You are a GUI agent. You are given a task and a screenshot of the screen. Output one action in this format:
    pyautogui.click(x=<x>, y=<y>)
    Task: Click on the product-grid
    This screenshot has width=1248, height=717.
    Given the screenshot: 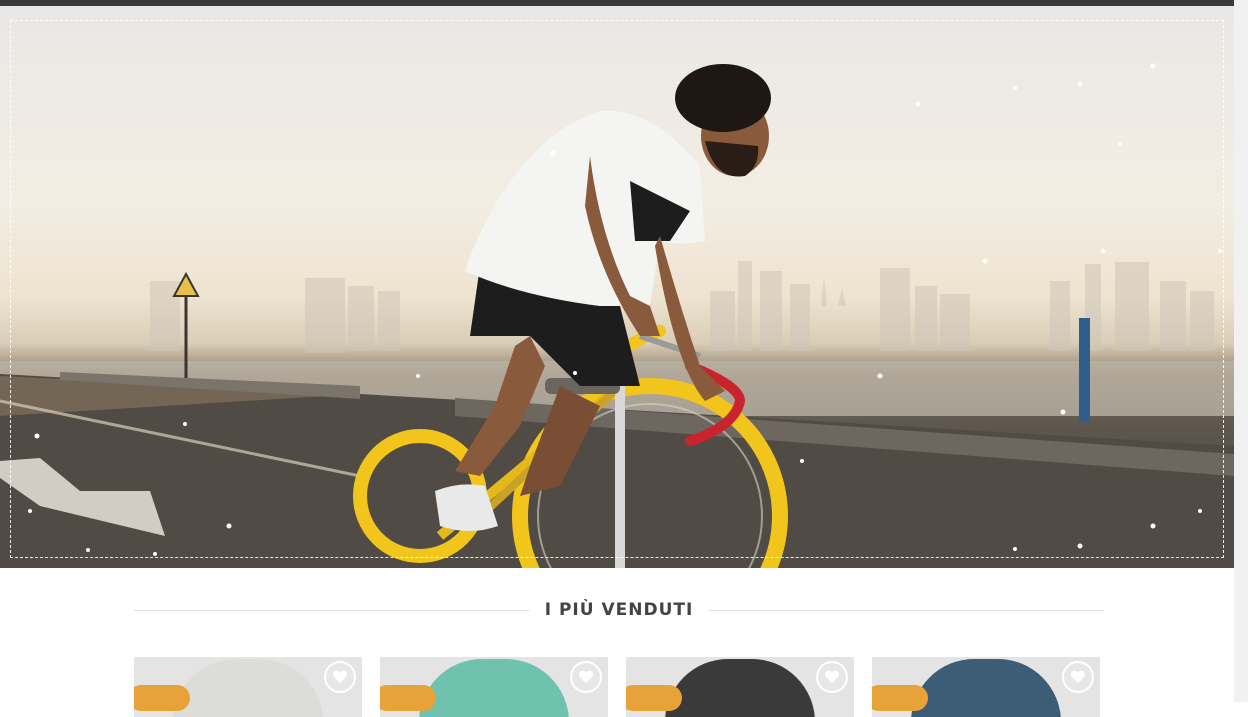 What is the action you would take?
    pyautogui.click(x=617, y=687)
    